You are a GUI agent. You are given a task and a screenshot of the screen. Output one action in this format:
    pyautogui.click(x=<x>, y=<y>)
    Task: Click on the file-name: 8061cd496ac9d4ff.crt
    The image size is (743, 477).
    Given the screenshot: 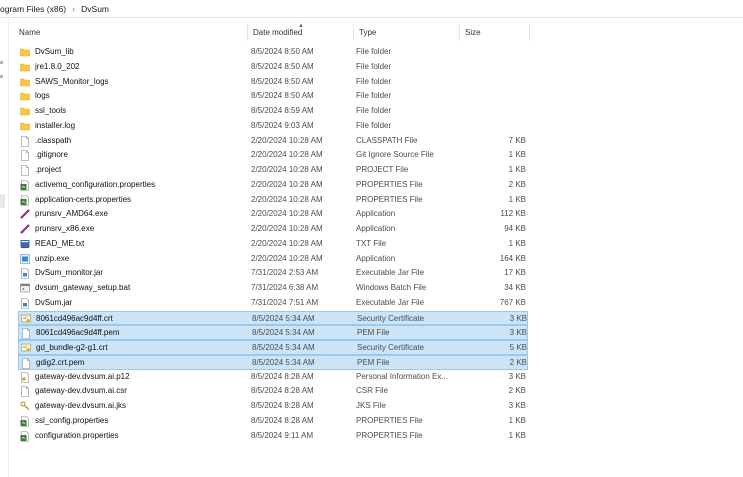 What is the action you would take?
    pyautogui.click(x=74, y=318)
    